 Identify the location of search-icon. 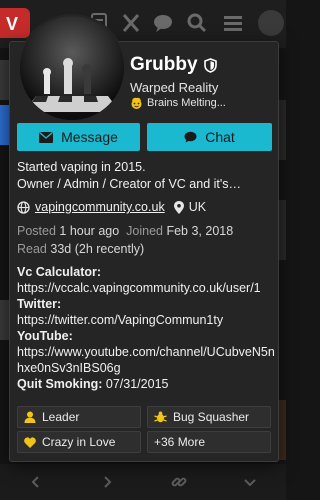
(197, 23).